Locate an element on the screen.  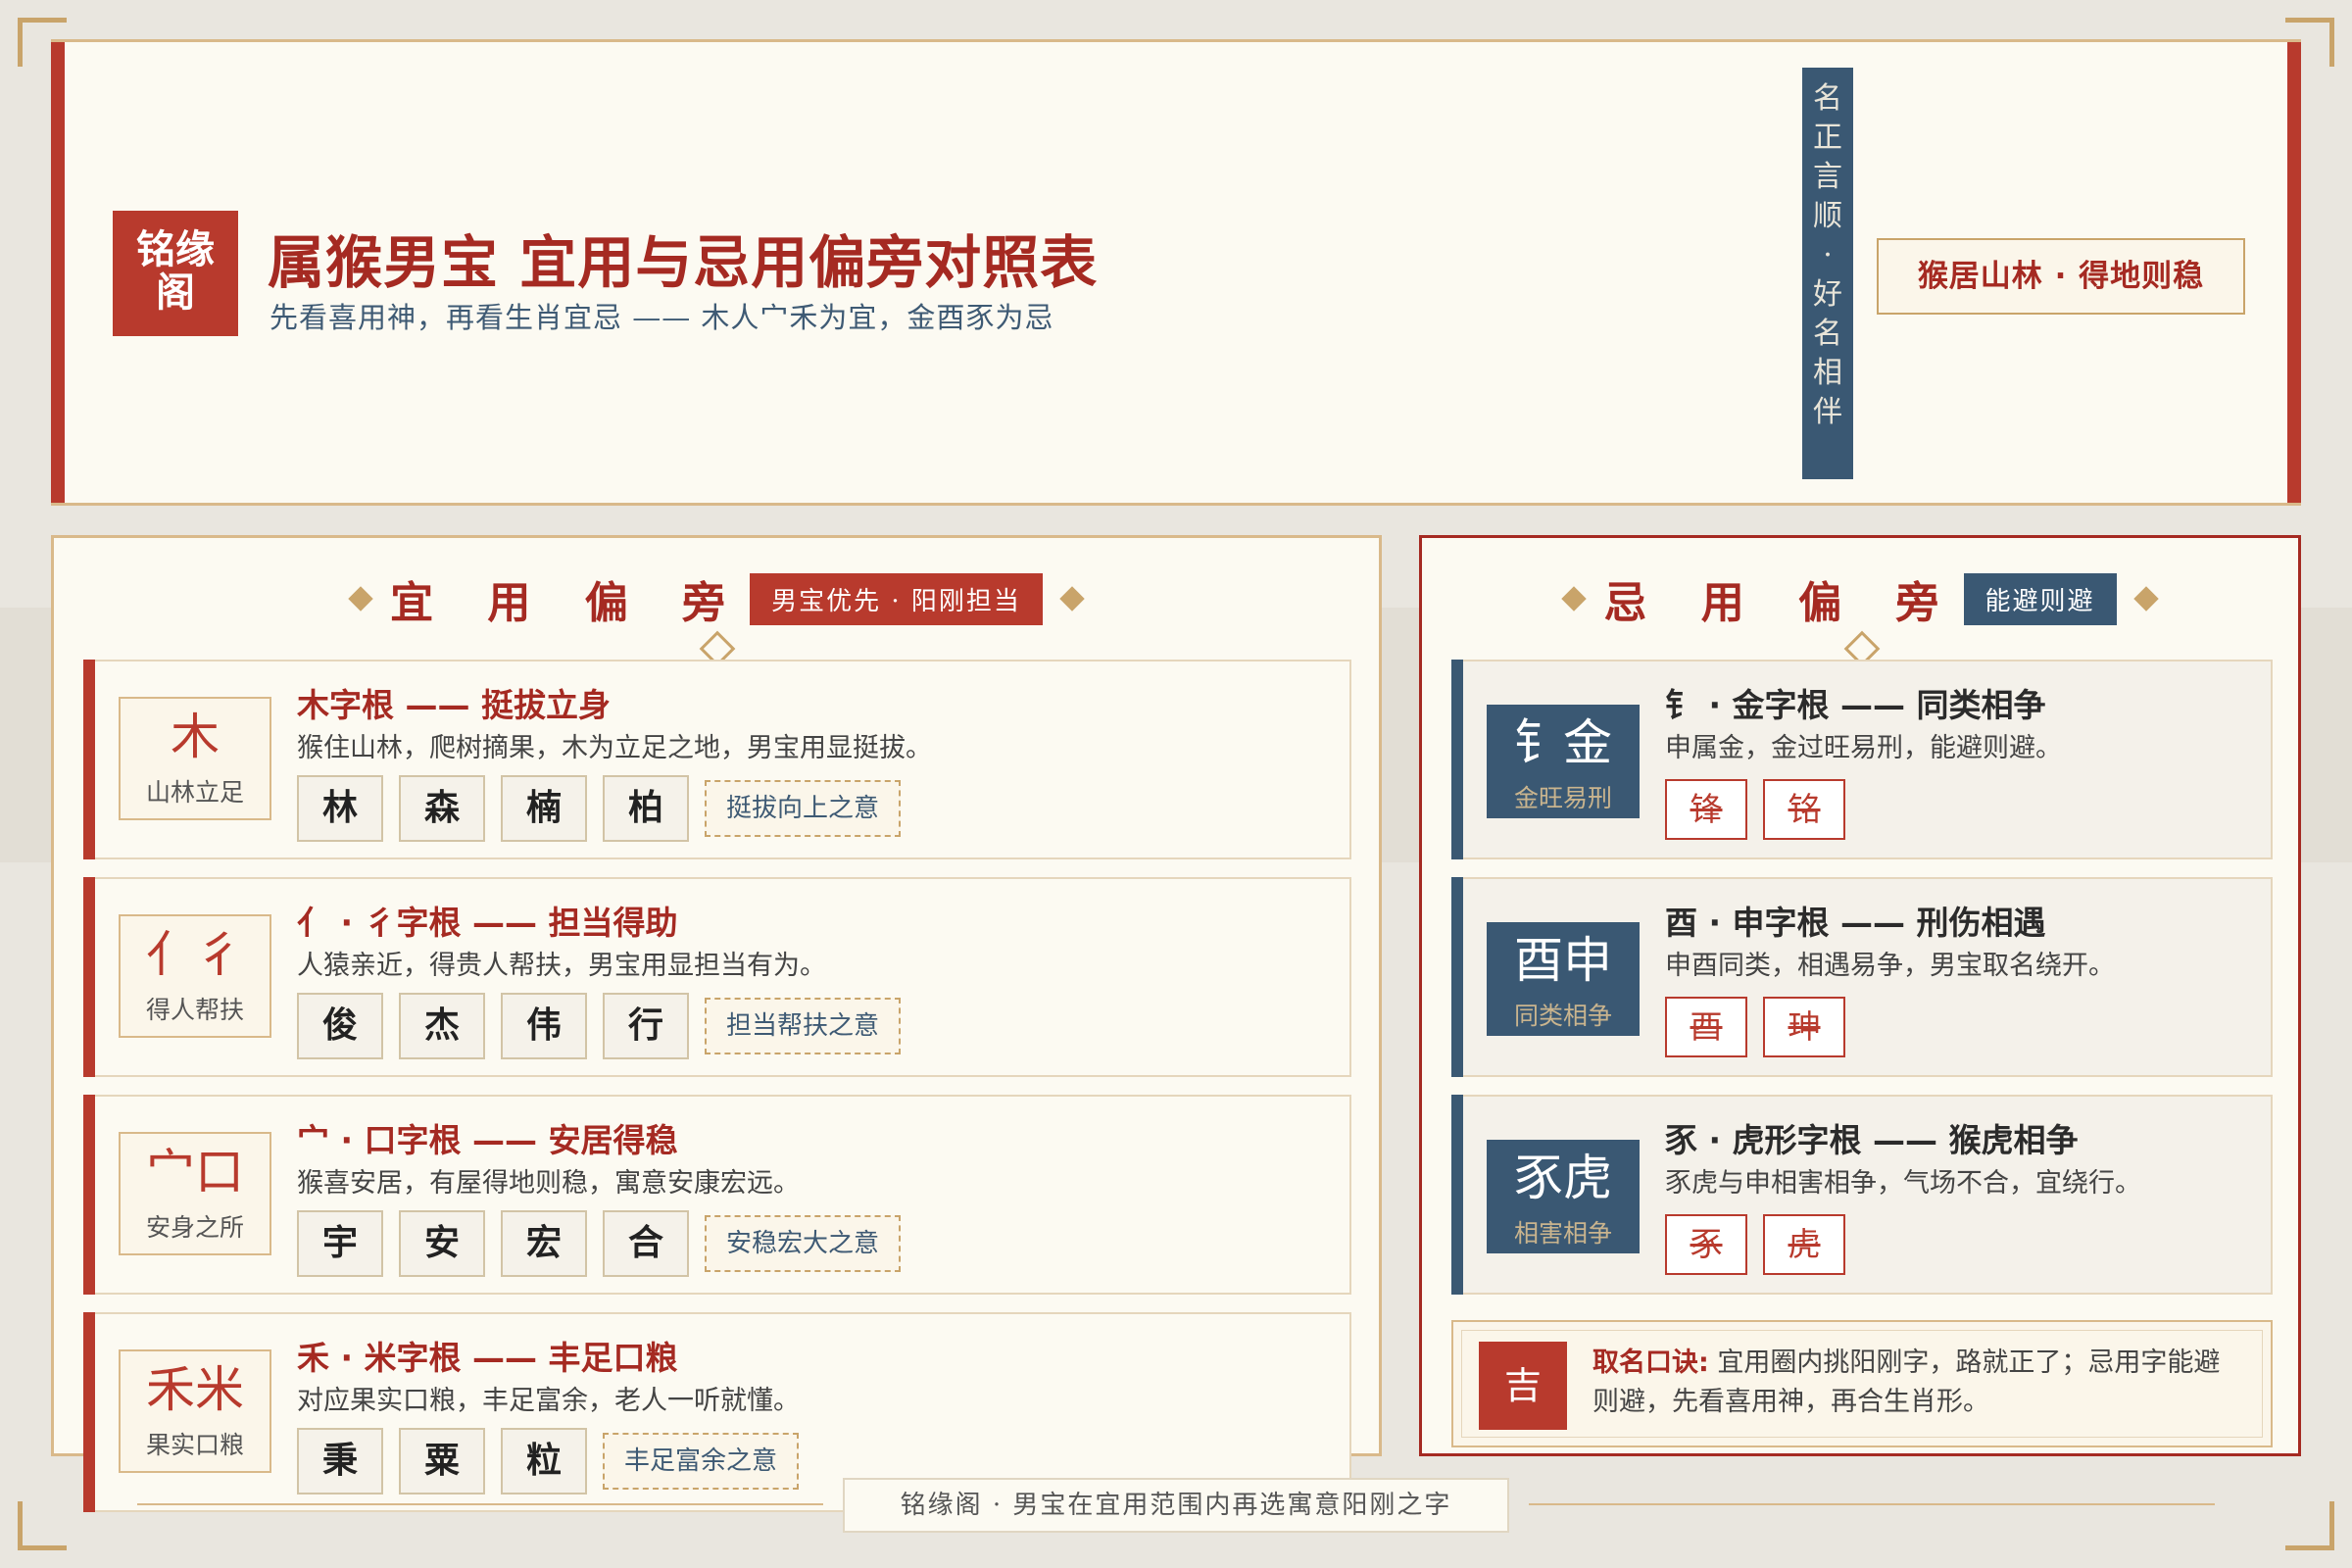
footer-note: 铭缘阁 · 男宝在宜用范围内再选寓意阳刚之字 is located at coordinates (1176, 1505).